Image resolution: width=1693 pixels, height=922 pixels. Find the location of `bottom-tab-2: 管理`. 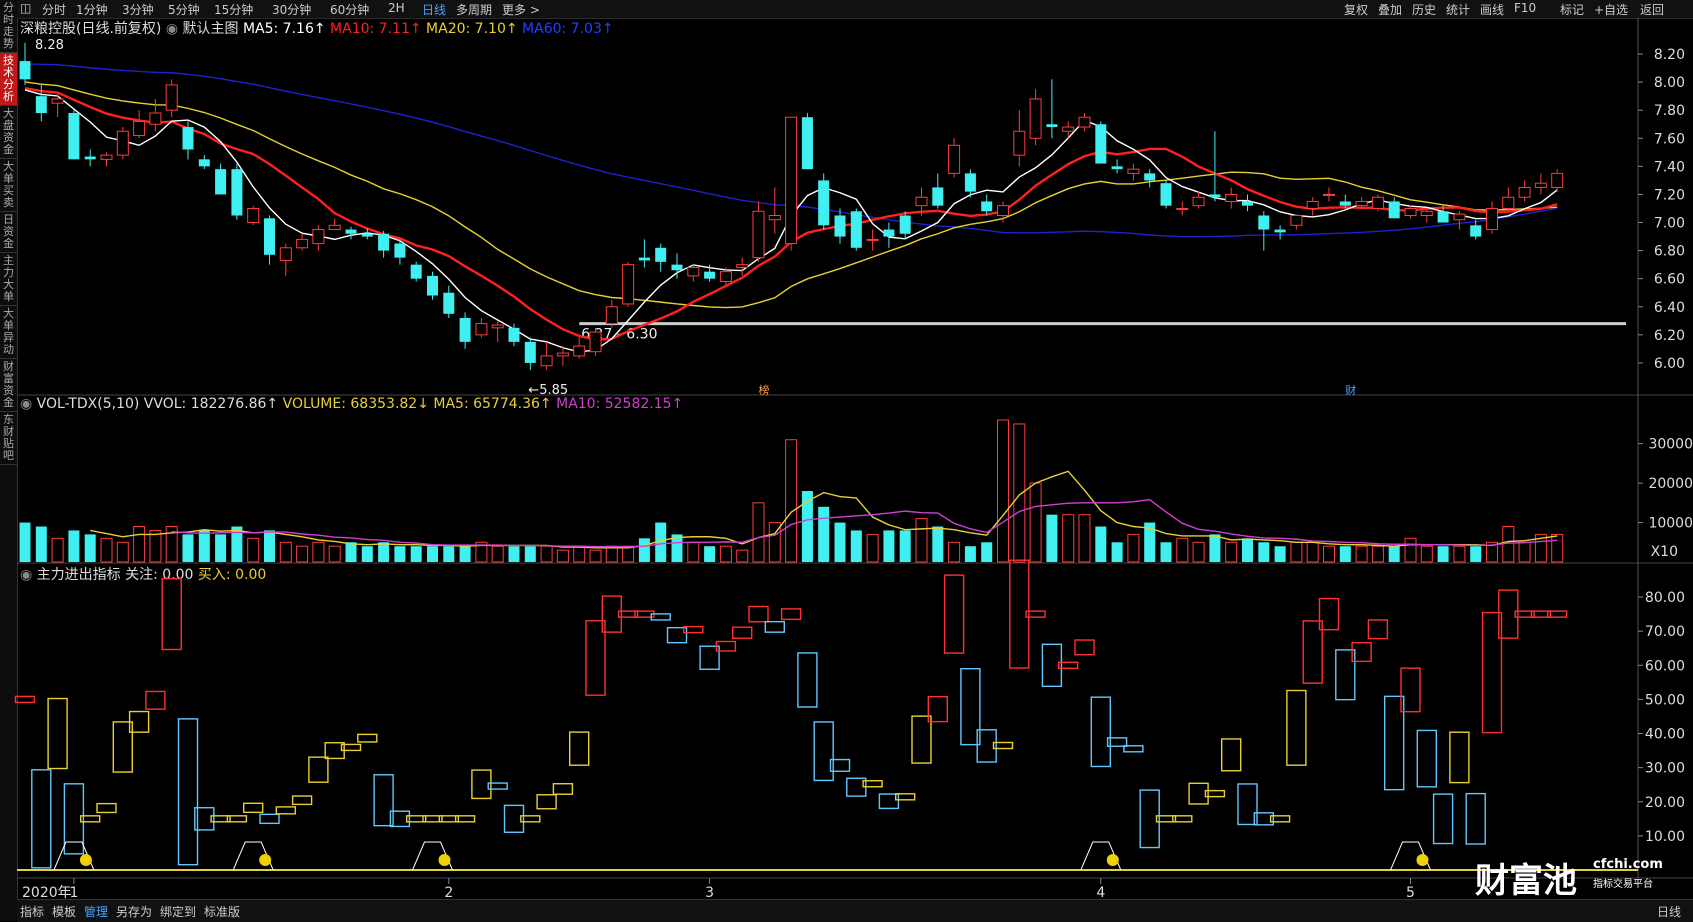

bottom-tab-2: 管理 is located at coordinates (96, 911).